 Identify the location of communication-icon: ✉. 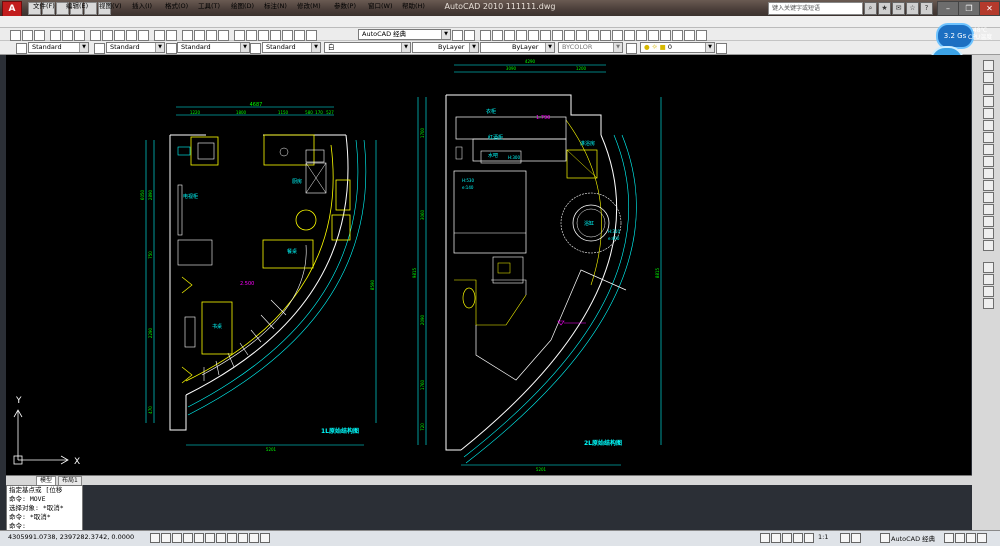
(898, 8).